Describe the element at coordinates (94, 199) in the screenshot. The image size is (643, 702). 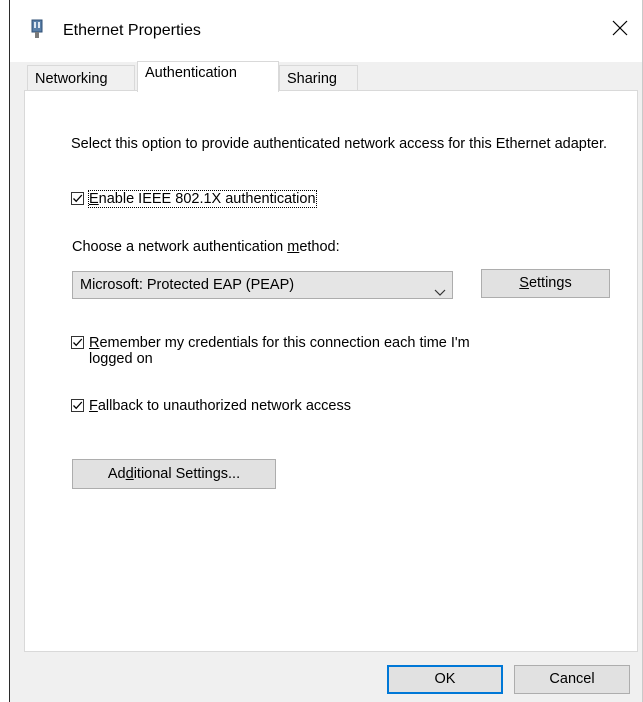
I see `accelerator-key: E` at that location.